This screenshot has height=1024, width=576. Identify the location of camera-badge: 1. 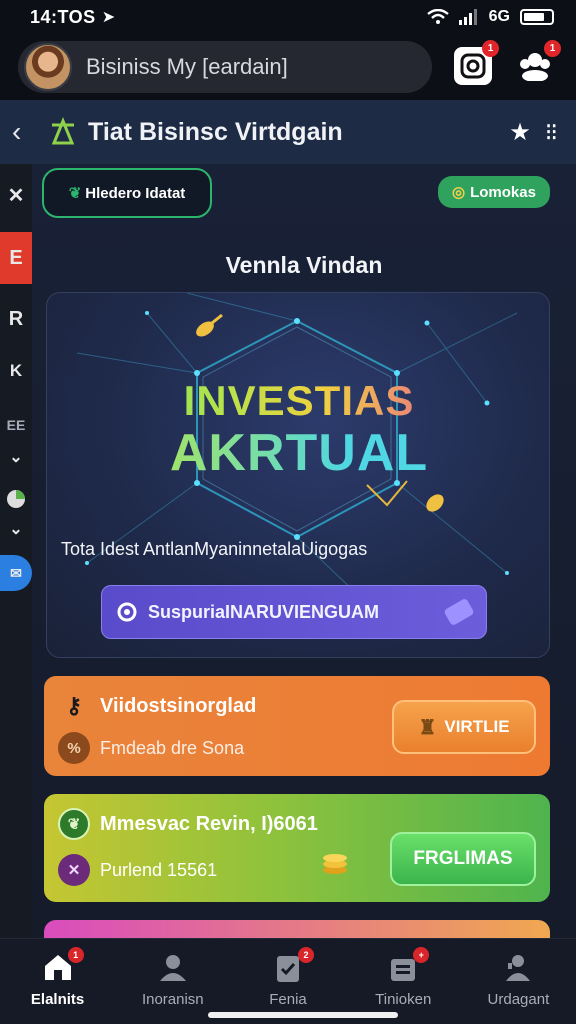
(490, 48).